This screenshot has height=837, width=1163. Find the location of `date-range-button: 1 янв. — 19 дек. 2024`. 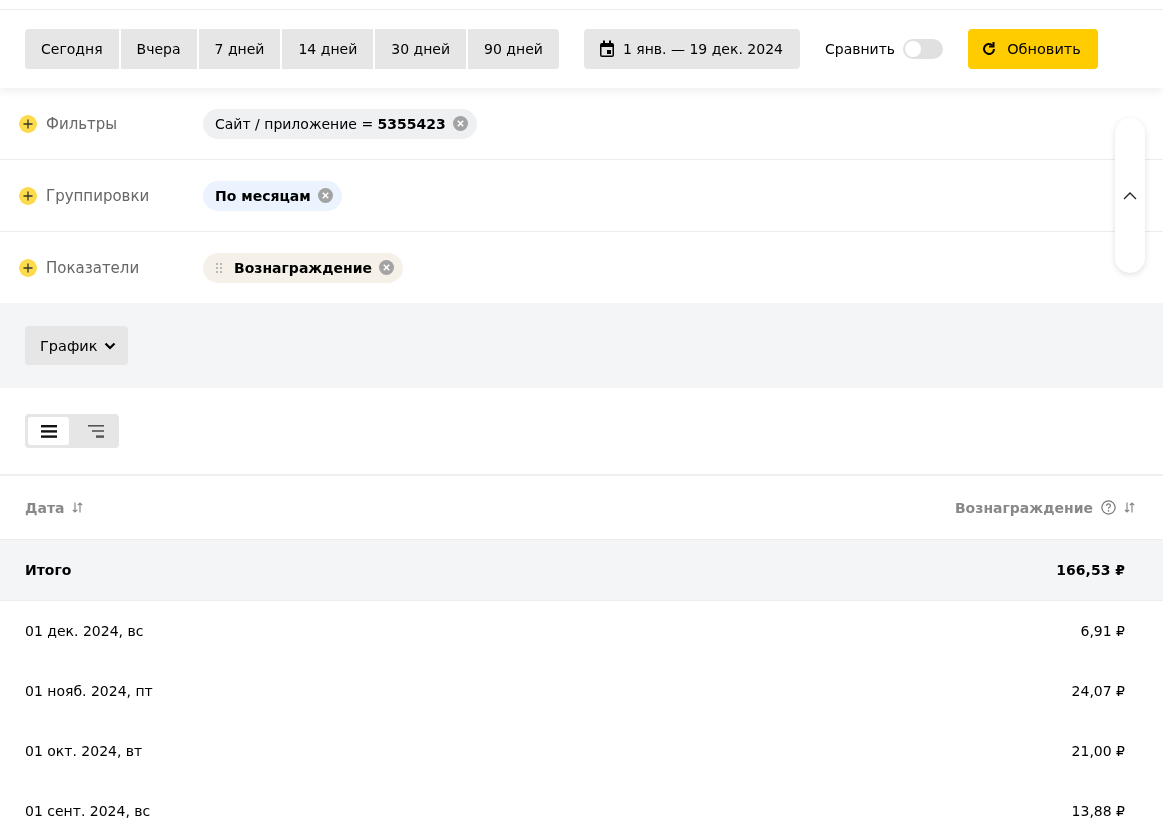

date-range-button: 1 янв. — 19 дек. 2024 is located at coordinates (691, 49).